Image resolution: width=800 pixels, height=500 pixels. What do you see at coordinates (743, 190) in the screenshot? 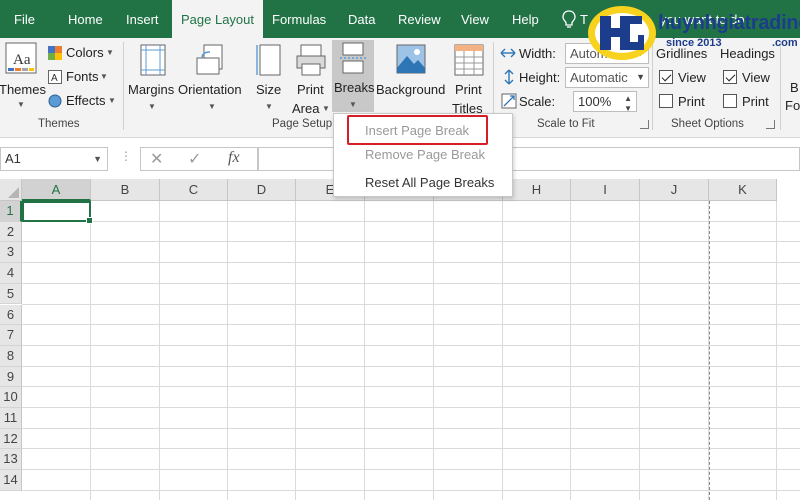
I see `column-header: K` at bounding box center [743, 190].